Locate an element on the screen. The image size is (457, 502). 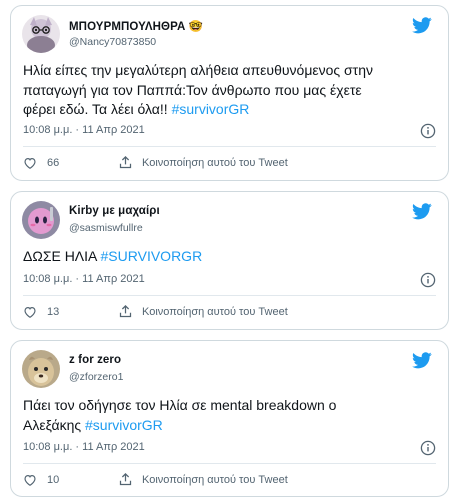
display-name: z for zero is located at coordinates (95, 360).